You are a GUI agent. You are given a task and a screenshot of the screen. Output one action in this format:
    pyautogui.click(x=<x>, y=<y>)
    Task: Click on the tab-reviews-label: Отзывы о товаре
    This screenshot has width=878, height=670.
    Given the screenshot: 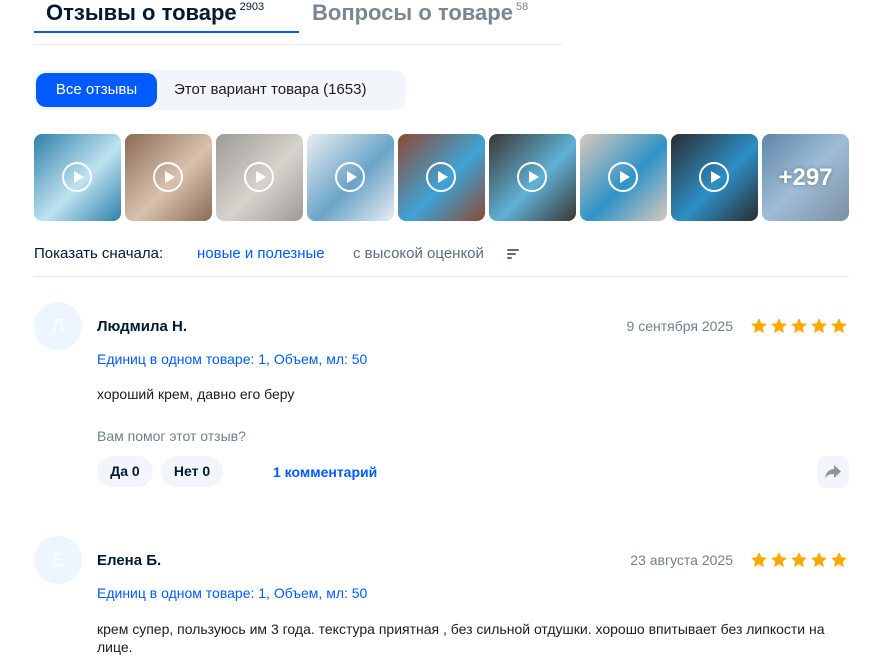 What is the action you would take?
    pyautogui.click(x=141, y=12)
    